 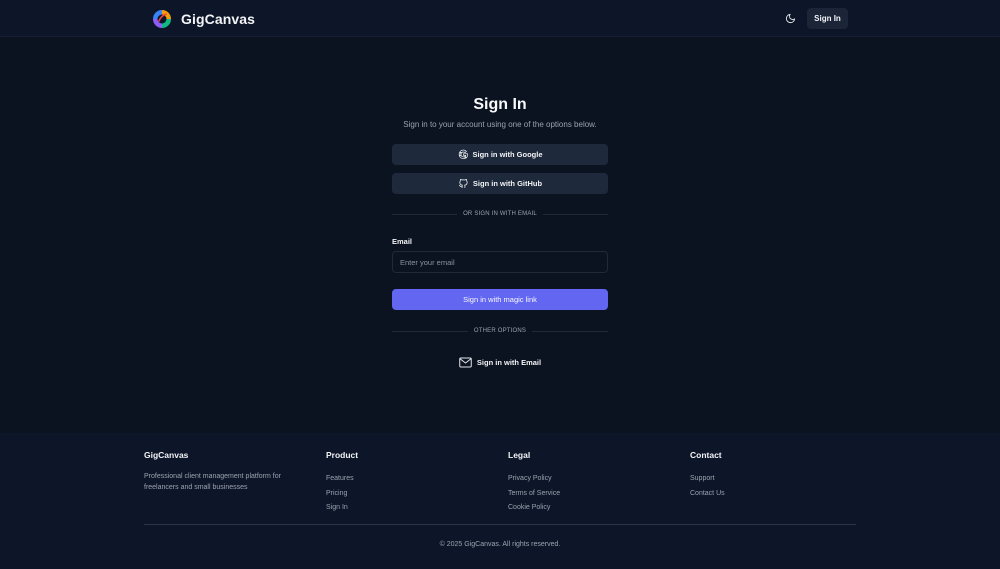 What do you see at coordinates (707, 494) in the screenshot?
I see `footer-link-contact-us: Contact Us` at bounding box center [707, 494].